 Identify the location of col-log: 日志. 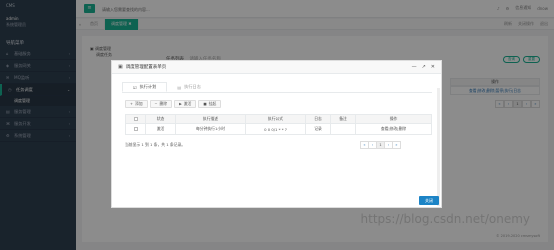
(318, 119).